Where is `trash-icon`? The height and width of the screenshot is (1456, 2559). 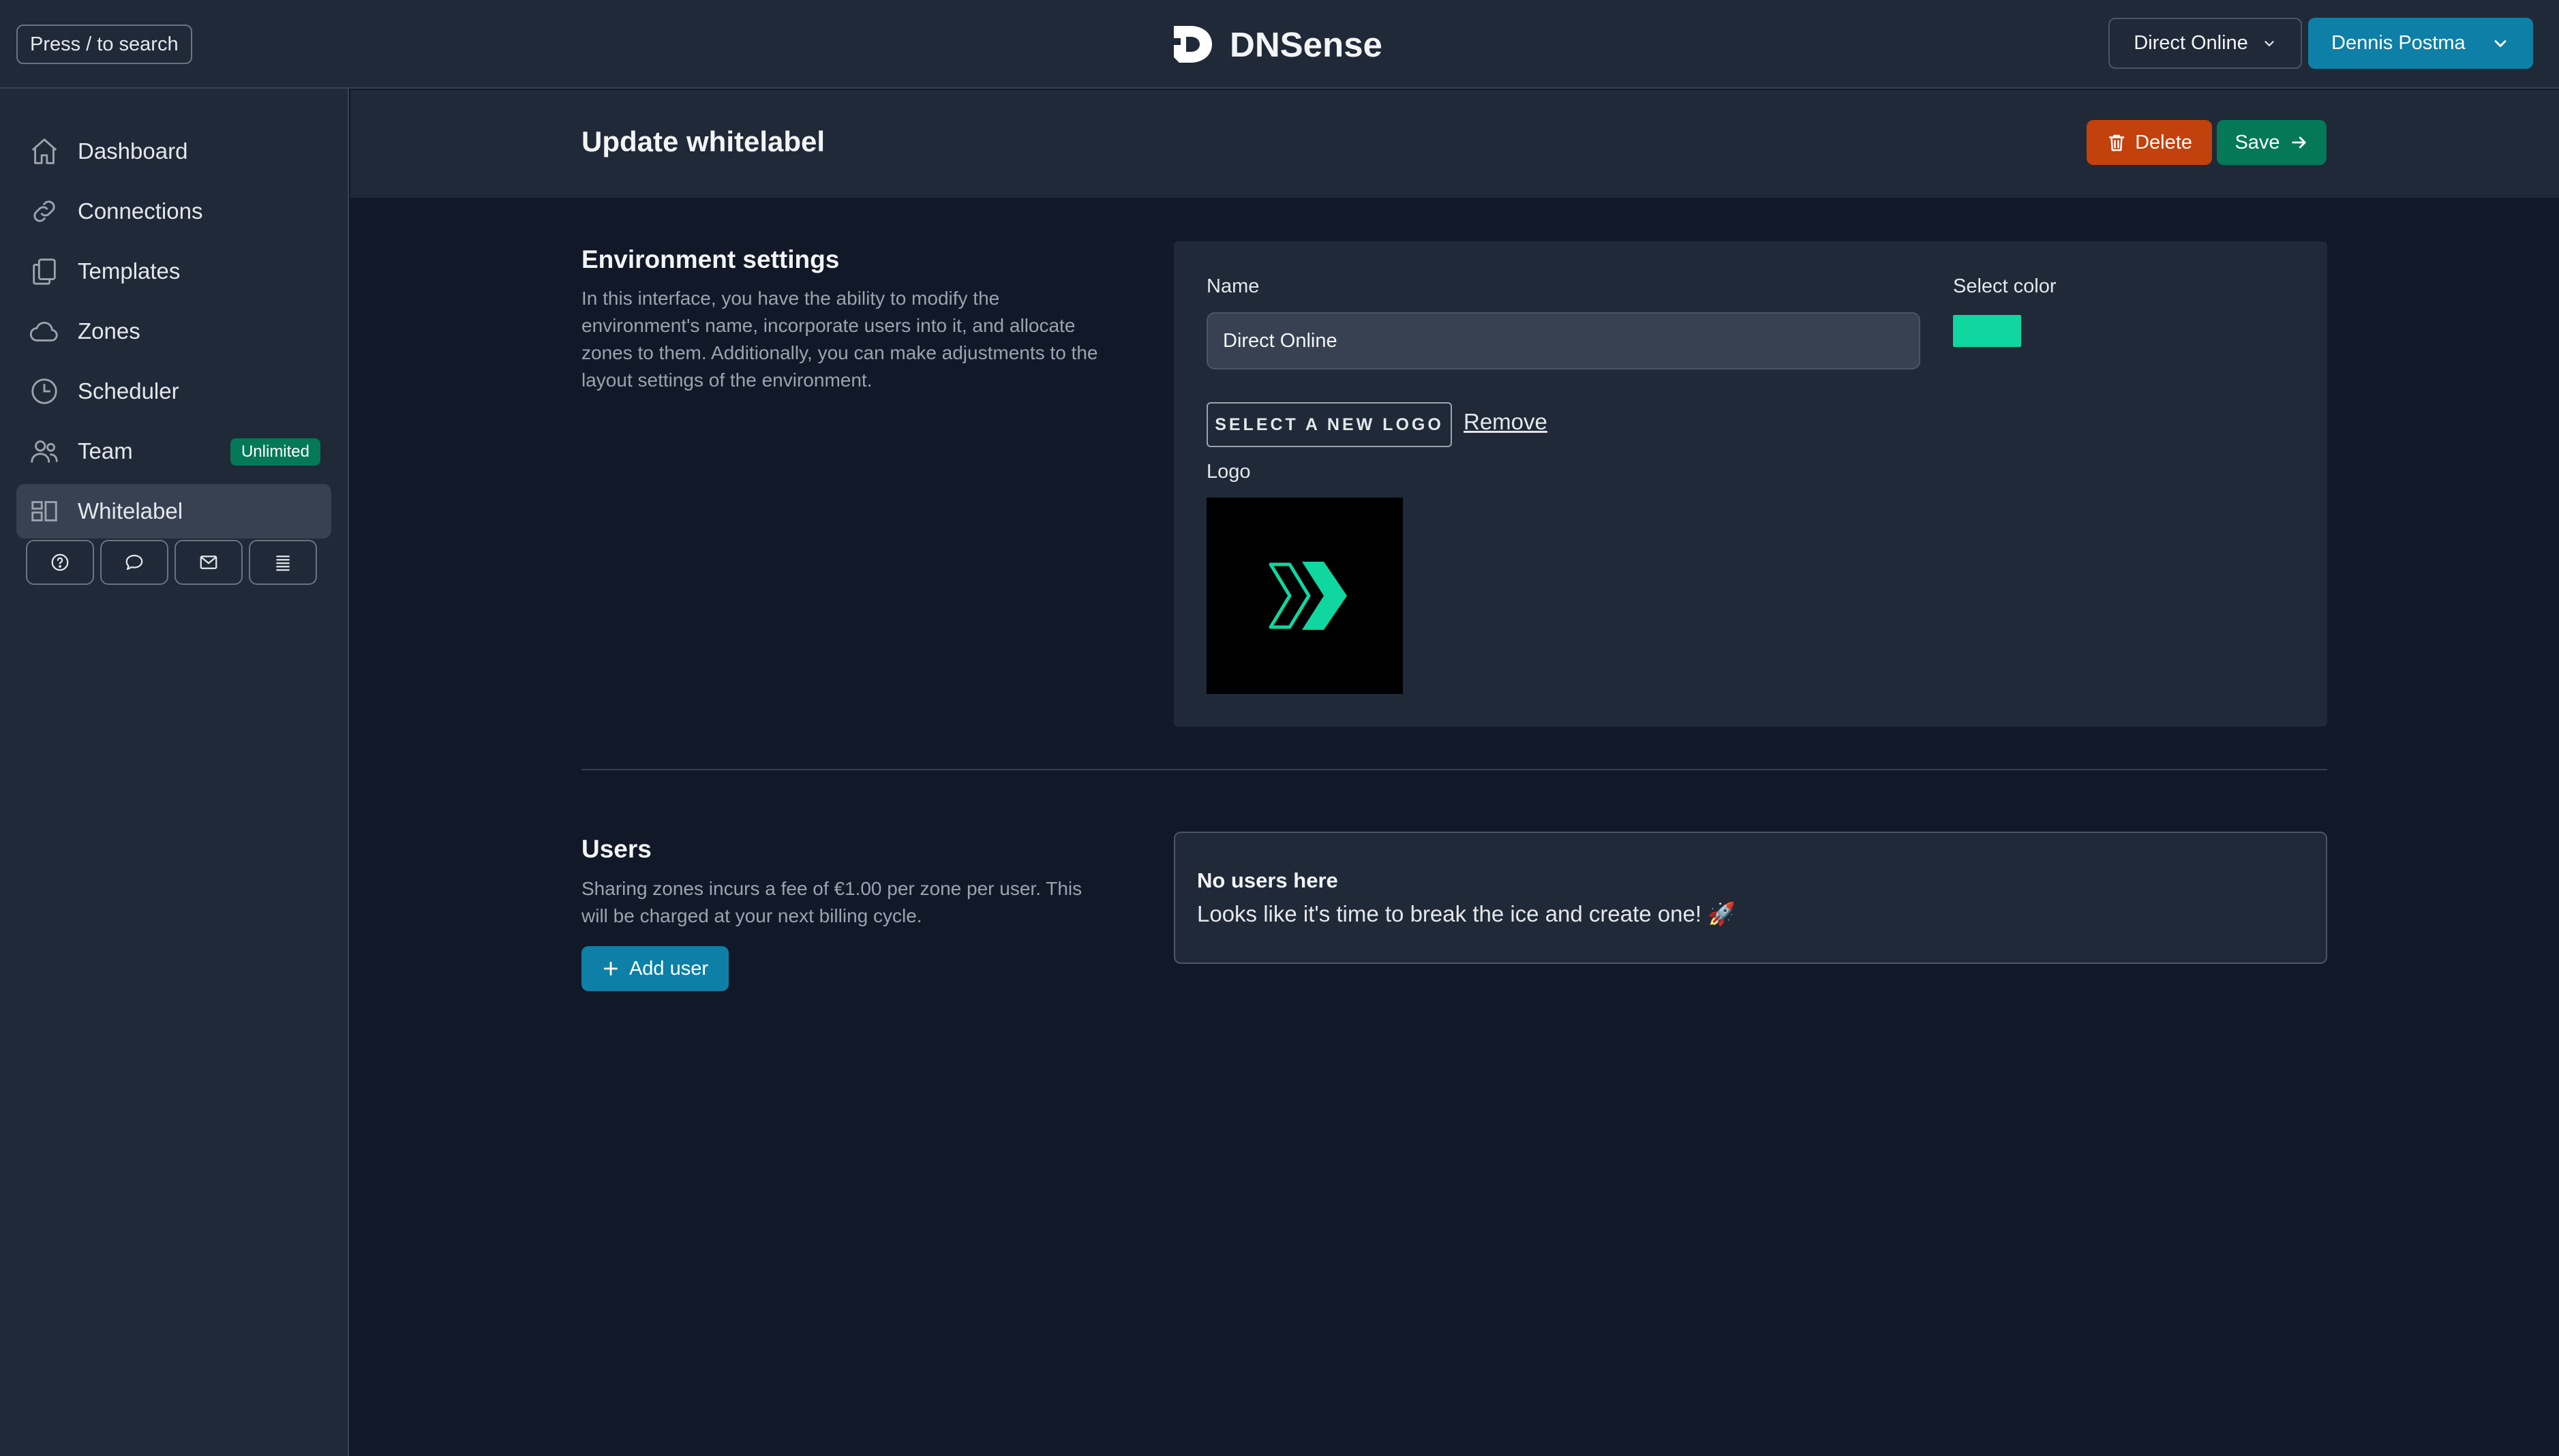
trash-icon is located at coordinates (2116, 142).